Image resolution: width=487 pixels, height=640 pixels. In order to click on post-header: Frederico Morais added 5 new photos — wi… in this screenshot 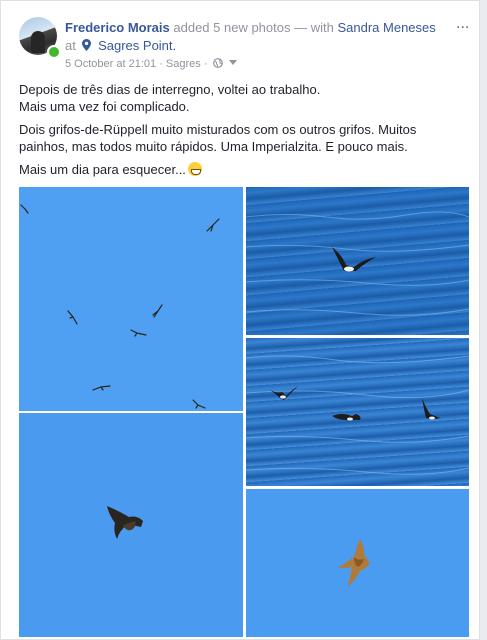, I will do `click(250, 27)`.